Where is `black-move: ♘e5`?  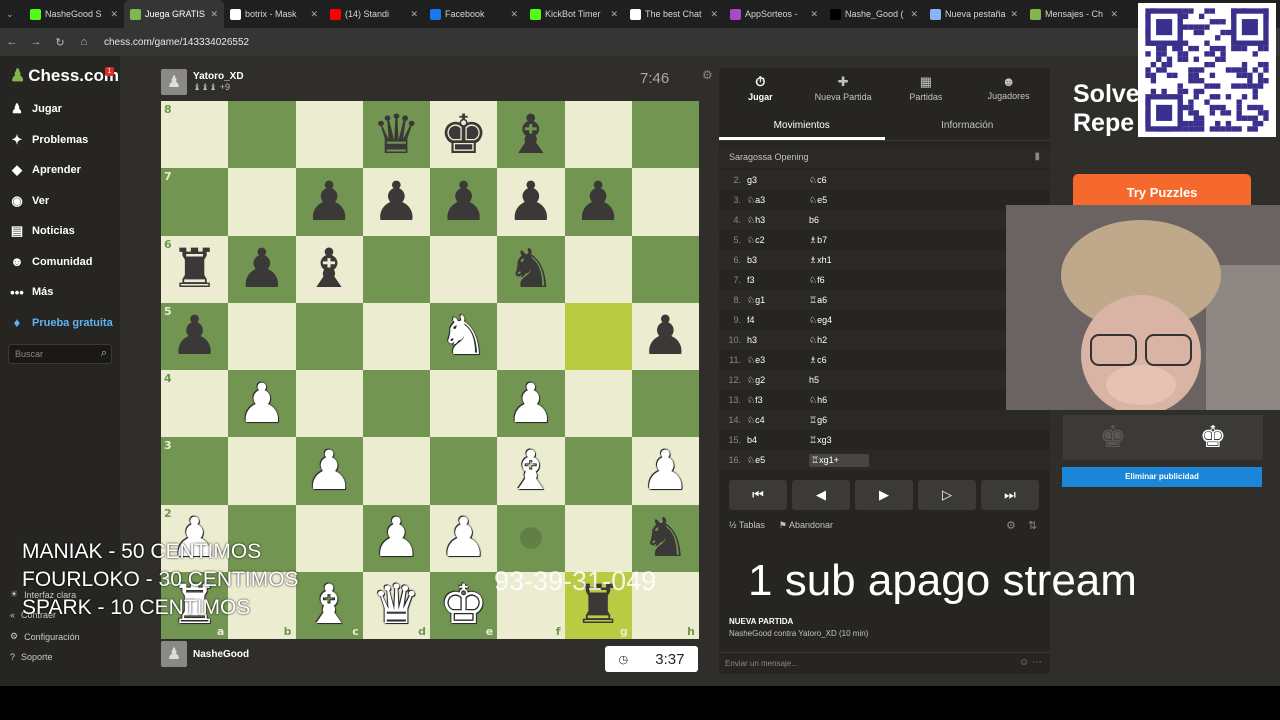
black-move: ♘e5 is located at coordinates (839, 200).